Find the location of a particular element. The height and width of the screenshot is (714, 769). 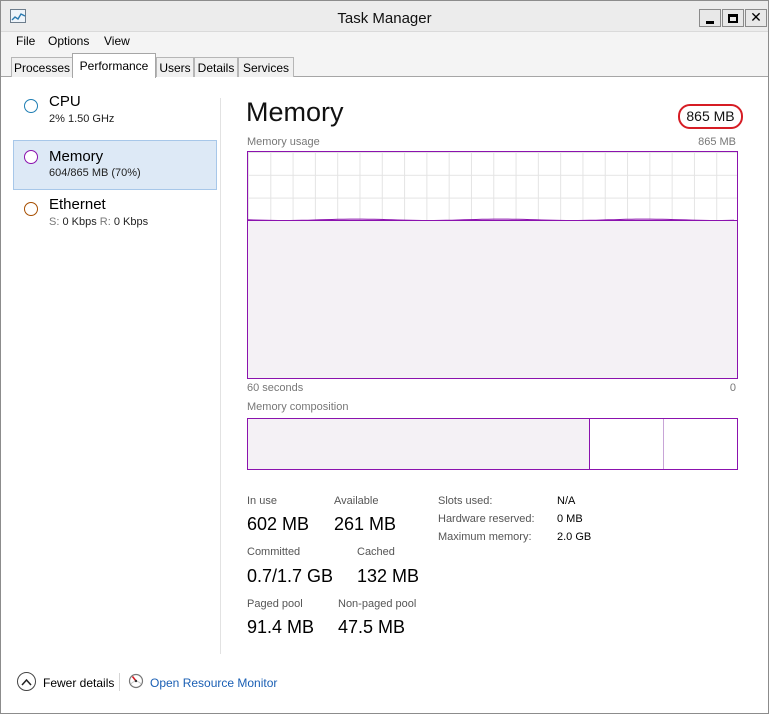

sidebar-item-memory: Memory 604/865 MB (70%) is located at coordinates (115, 165).